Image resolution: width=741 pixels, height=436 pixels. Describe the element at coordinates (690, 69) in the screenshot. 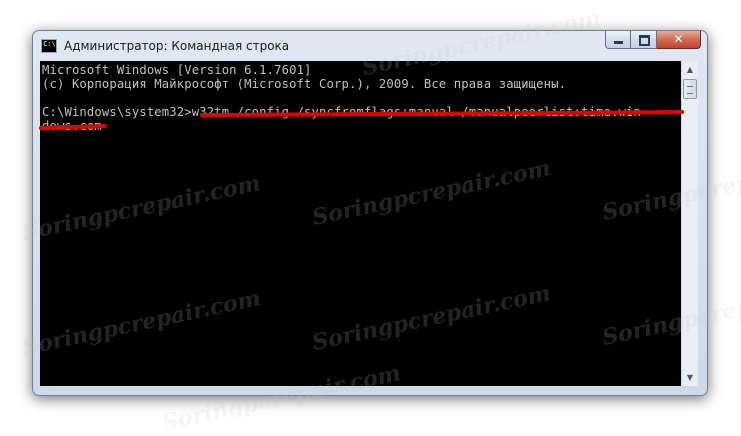

I see `scroll-up-icon: ▲` at that location.